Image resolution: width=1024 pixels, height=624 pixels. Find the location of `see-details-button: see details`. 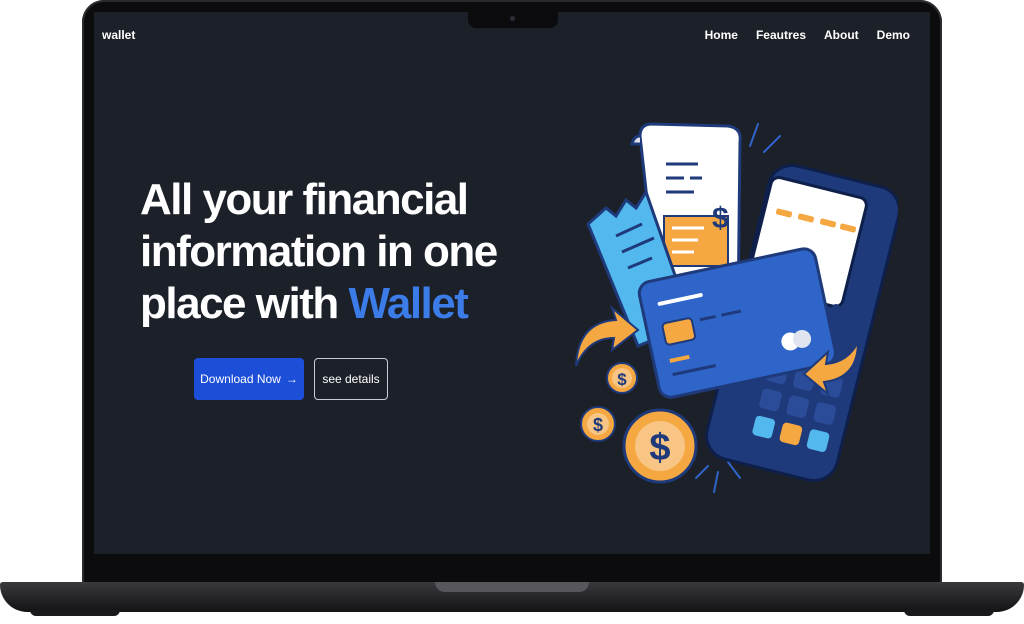

see-details-button: see details is located at coordinates (351, 379).